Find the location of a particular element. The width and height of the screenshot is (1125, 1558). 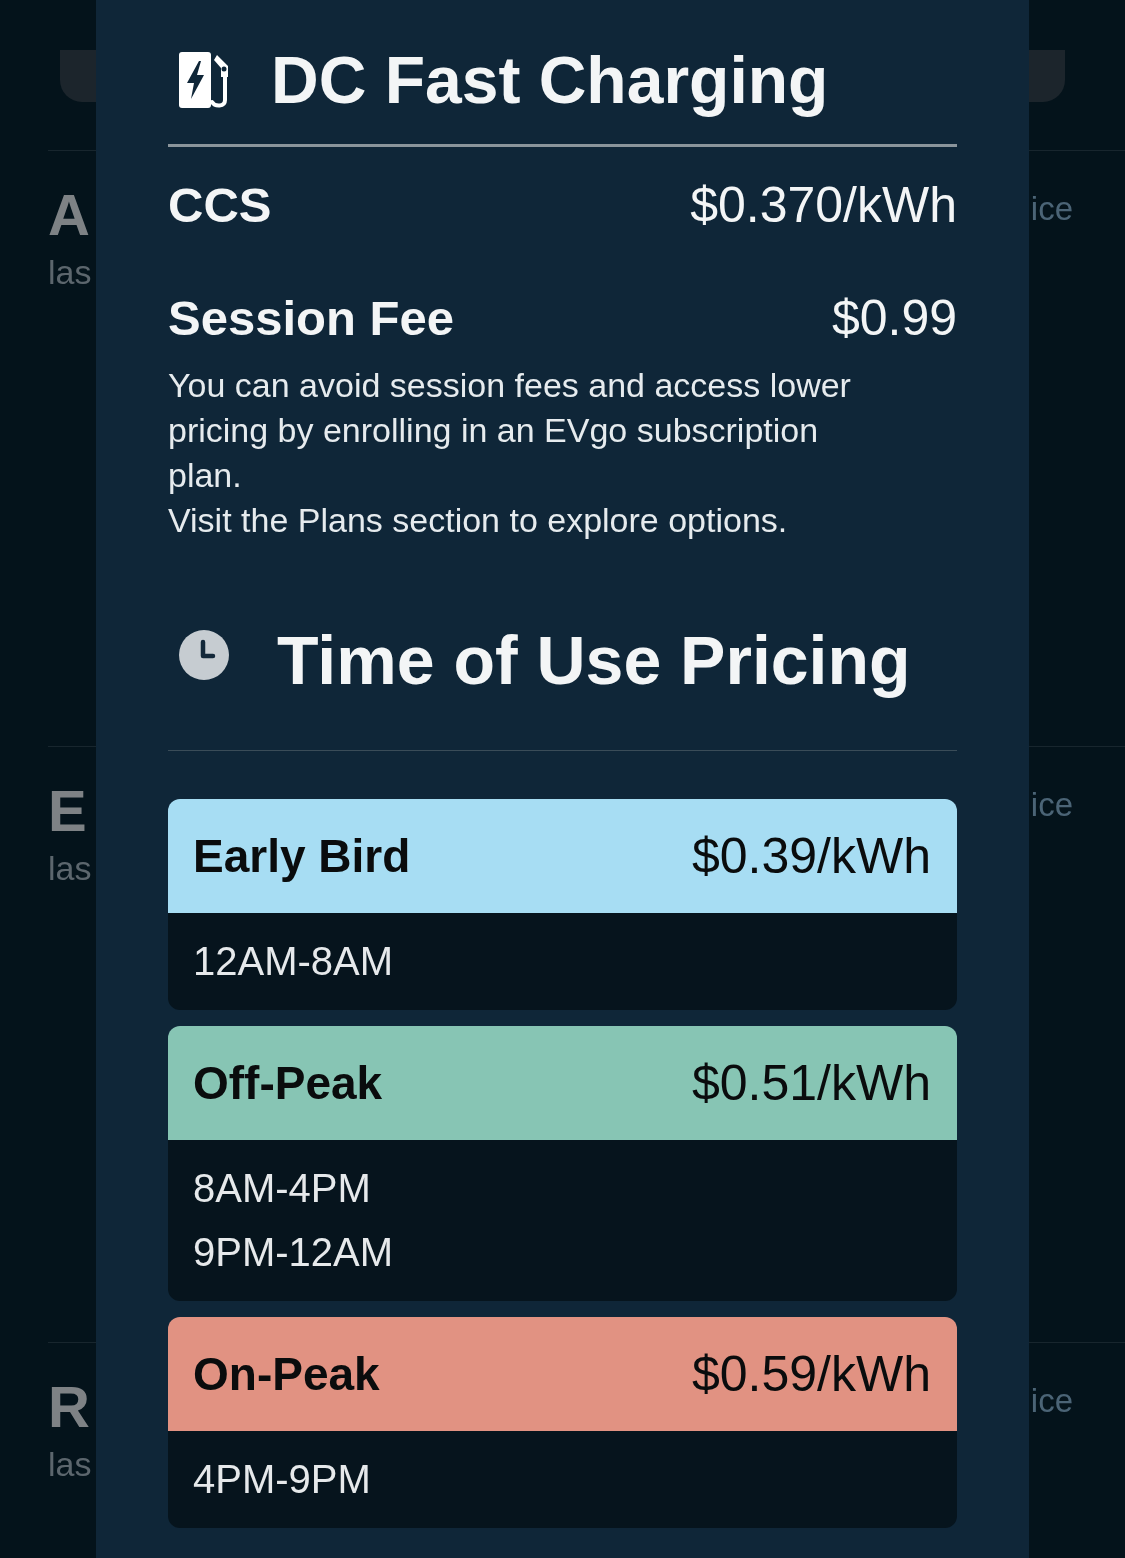

session-fee-label: Session Fee is located at coordinates (311, 318).